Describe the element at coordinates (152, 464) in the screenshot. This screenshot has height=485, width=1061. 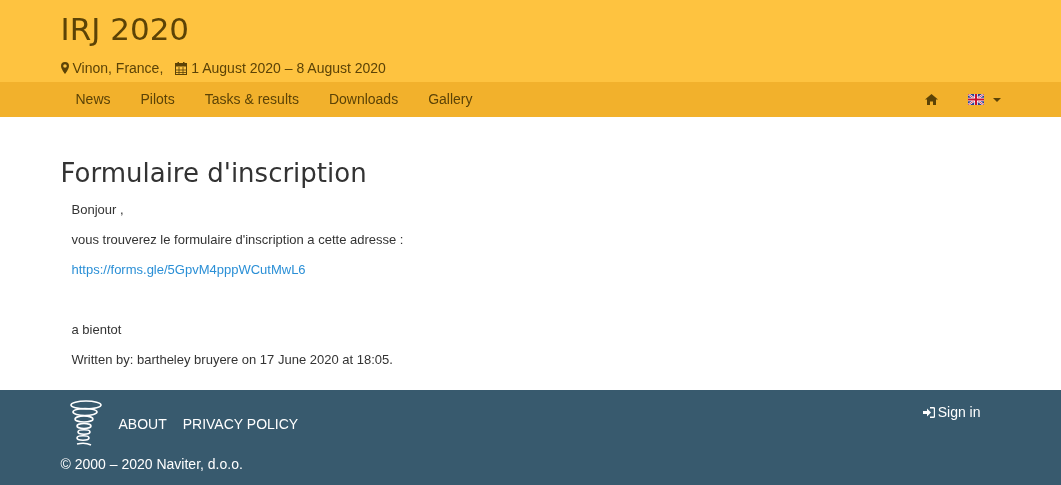
I see `copyright-text: © 2000 – 2020 Naviter, d.o.o.` at that location.